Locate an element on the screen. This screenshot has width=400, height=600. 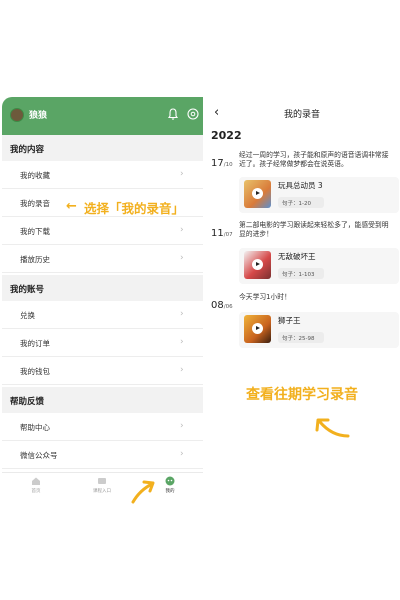
entry-month: /10 is located at coordinates (228, 165).